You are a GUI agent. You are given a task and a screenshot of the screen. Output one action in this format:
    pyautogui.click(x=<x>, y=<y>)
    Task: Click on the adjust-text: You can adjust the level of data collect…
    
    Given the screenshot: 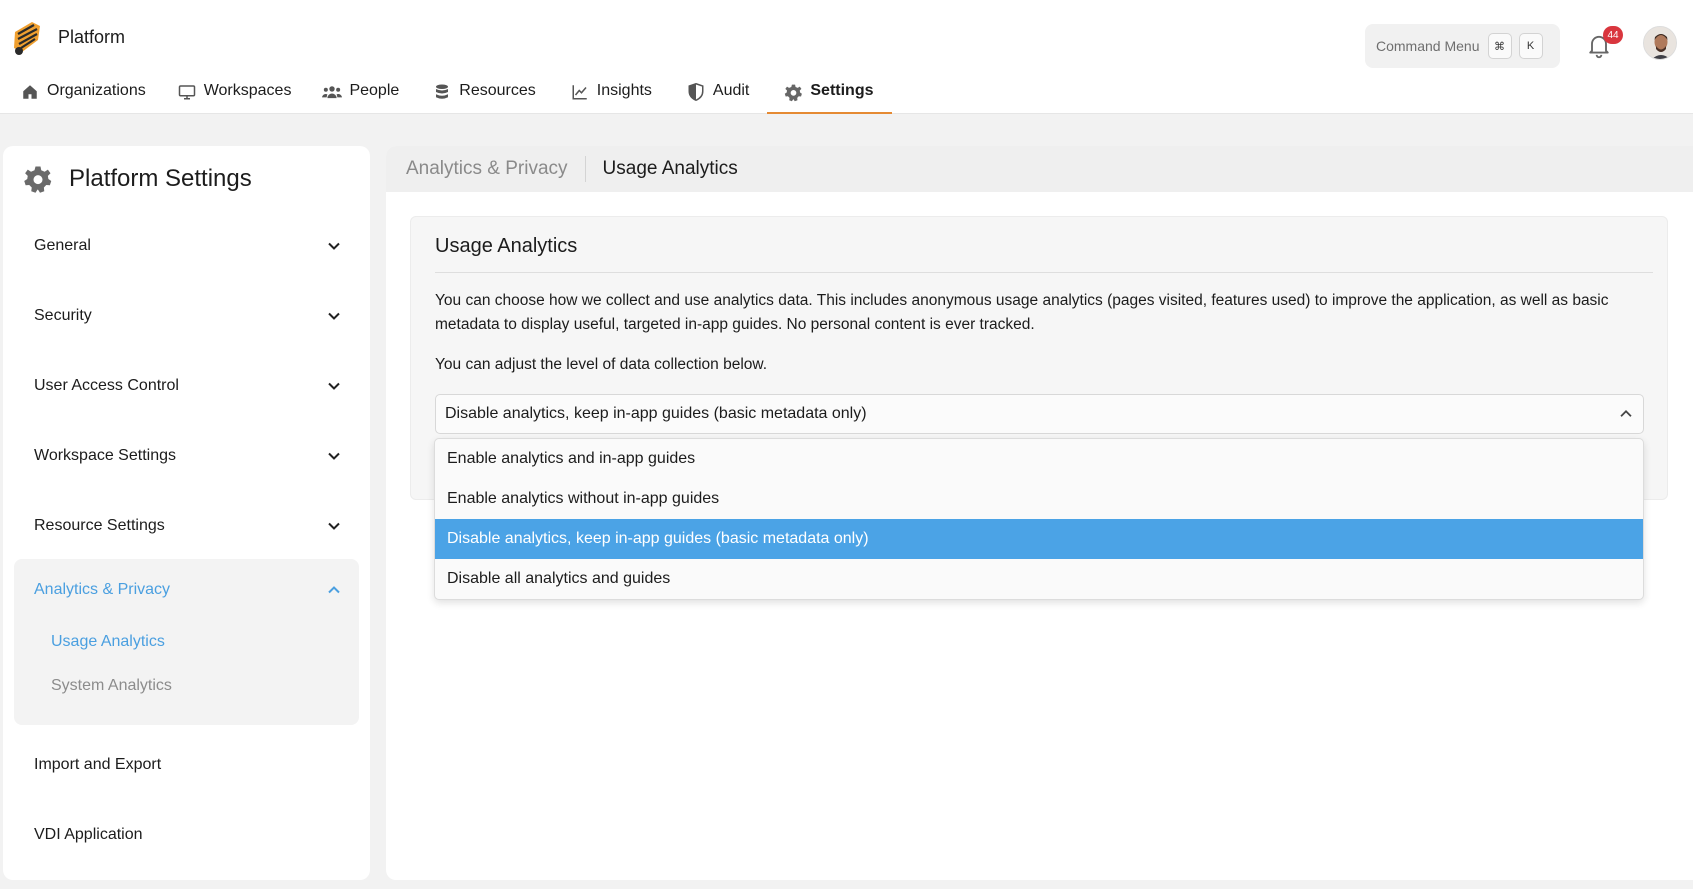 What is the action you would take?
    pyautogui.click(x=601, y=364)
    